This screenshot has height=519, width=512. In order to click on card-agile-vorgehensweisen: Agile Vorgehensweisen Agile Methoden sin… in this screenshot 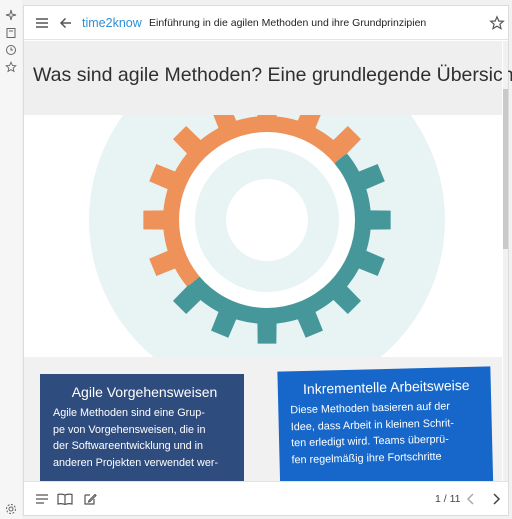, I will do `click(142, 427)`.